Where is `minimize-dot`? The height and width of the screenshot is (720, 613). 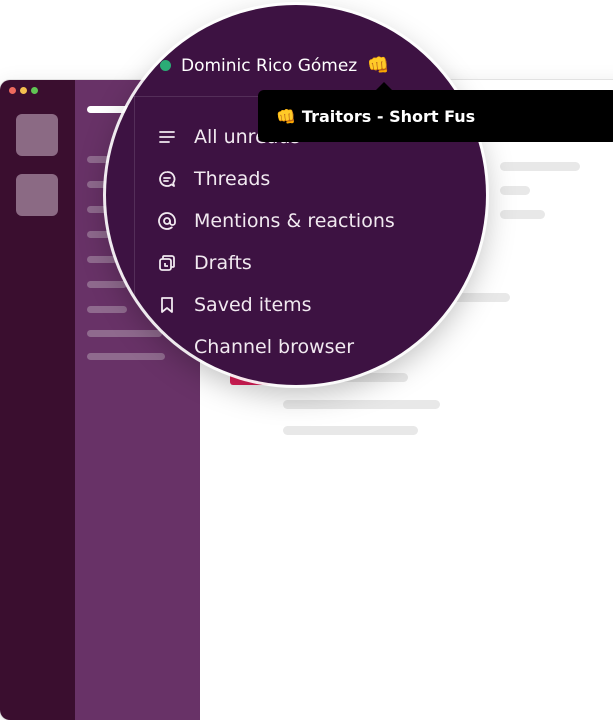 minimize-dot is located at coordinates (23, 90).